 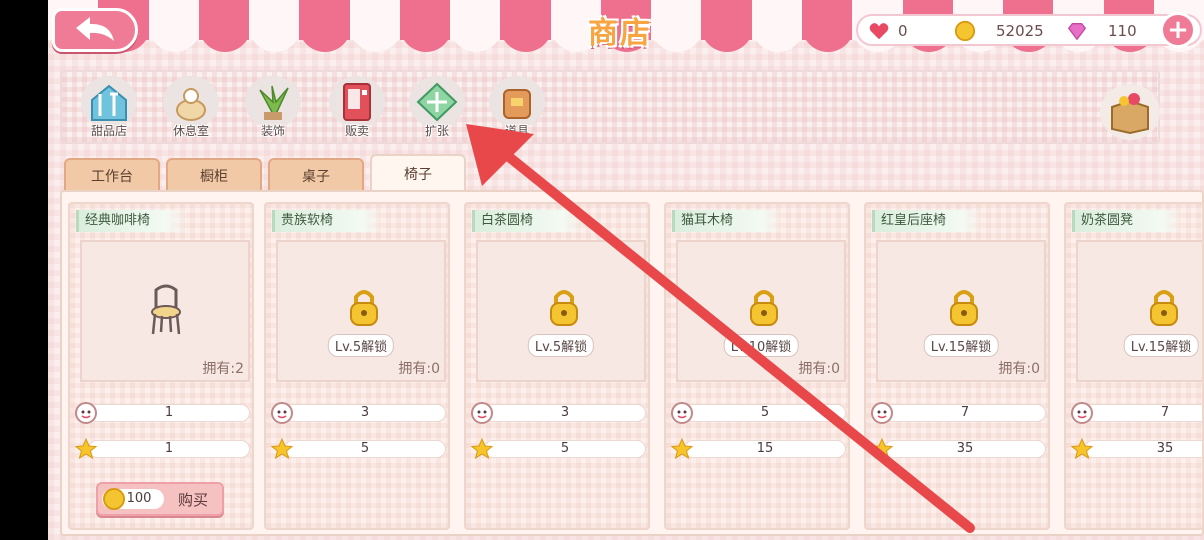 What do you see at coordinates (1178, 30) in the screenshot?
I see `add-currency-button: +` at bounding box center [1178, 30].